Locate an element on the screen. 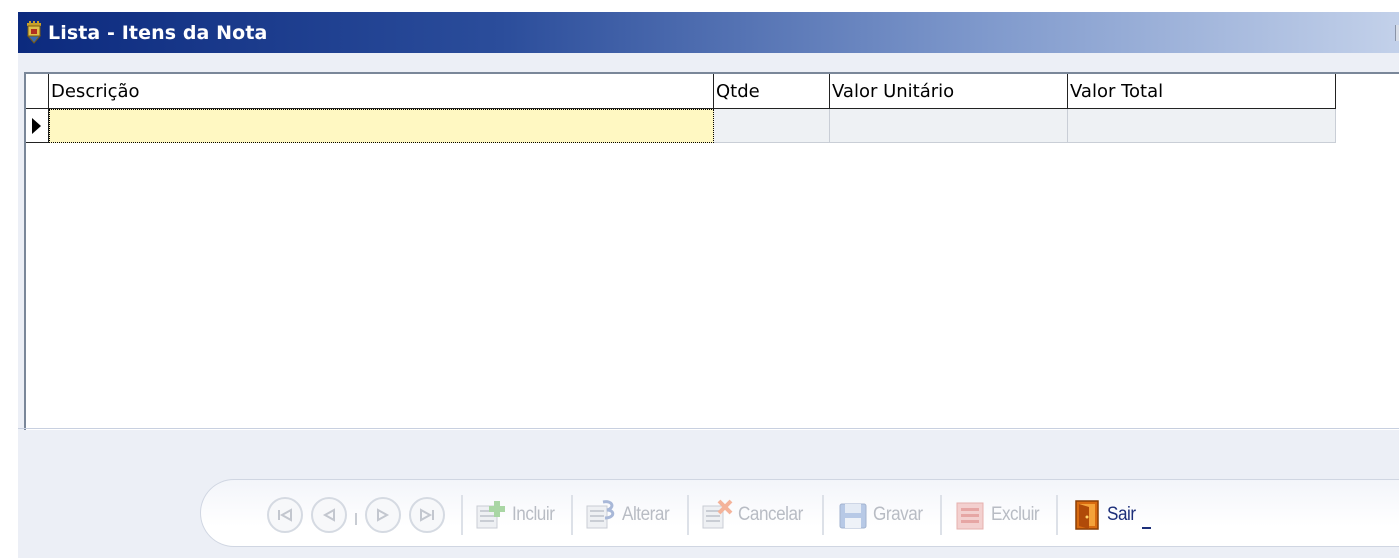 Image resolution: width=1399 pixels, height=558 pixels. prior-record-button is located at coordinates (329, 515).